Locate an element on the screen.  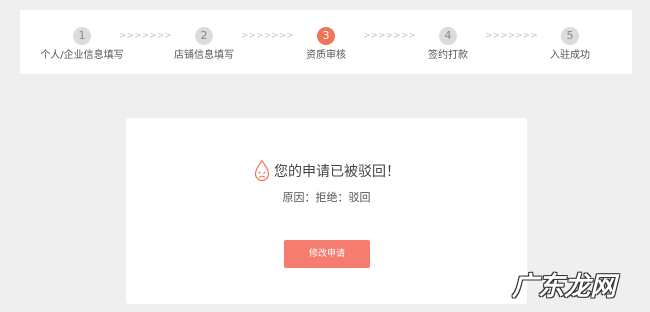
step-4-label: 签约打款 is located at coordinates (448, 55).